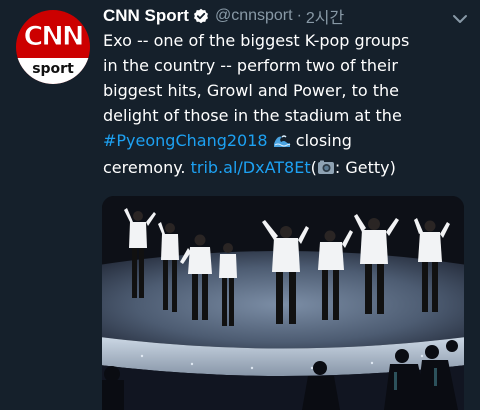  What do you see at coordinates (282, 142) in the screenshot?
I see `water-wave-emoji-icon` at bounding box center [282, 142].